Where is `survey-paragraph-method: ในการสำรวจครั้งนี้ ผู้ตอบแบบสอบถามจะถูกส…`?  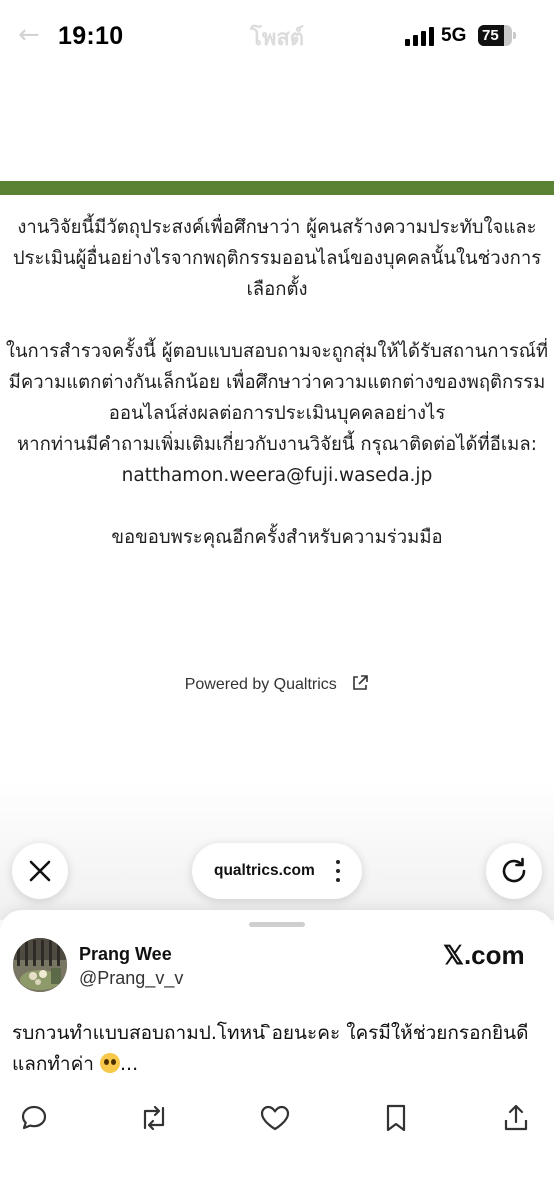
survey-paragraph-method: ในการสำรวจครั้งนี้ ผู้ตอบแบบสอบถามจะถูกส… is located at coordinates (277, 382).